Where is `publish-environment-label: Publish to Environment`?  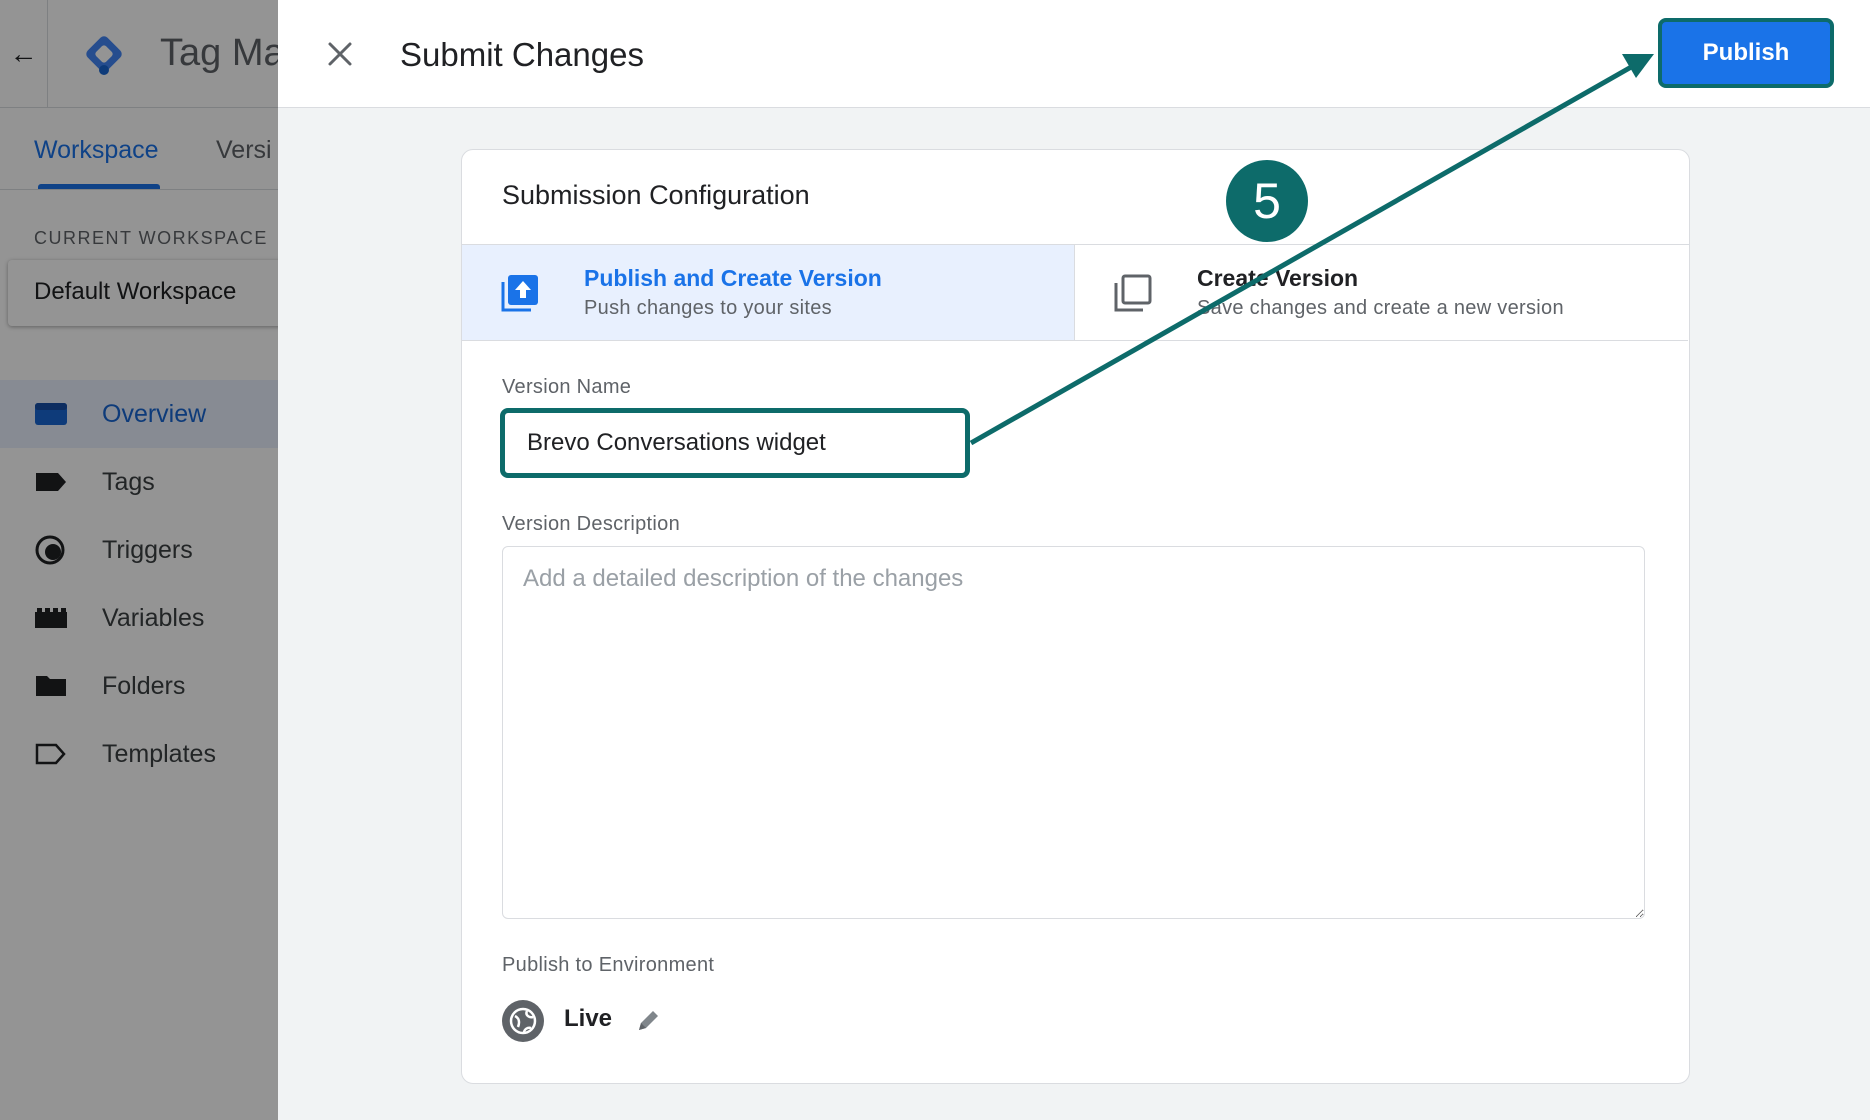 publish-environment-label: Publish to Environment is located at coordinates (608, 965).